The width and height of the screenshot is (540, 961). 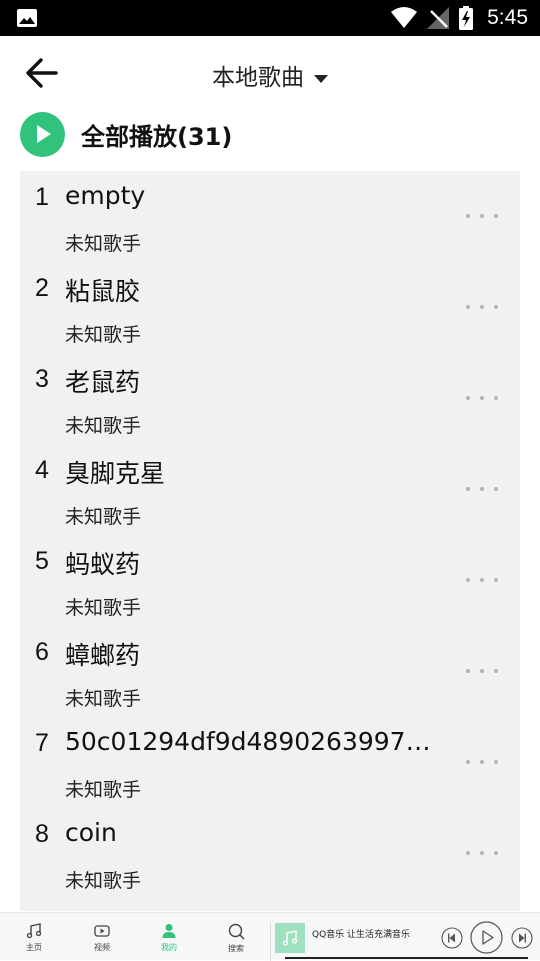 I want to click on song-row: 2 粘鼠胶 未知歌手, so click(x=270, y=307).